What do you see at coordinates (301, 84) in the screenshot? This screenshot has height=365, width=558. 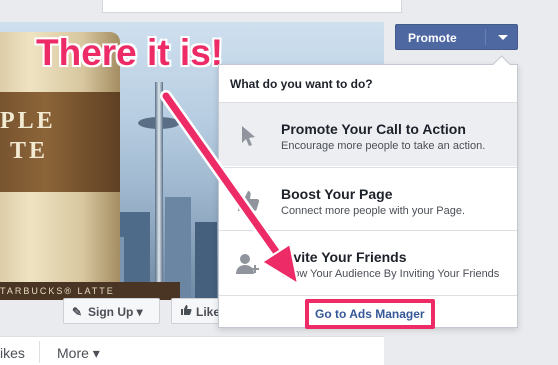 I see `dropdown-header: What do you want to do?` at bounding box center [301, 84].